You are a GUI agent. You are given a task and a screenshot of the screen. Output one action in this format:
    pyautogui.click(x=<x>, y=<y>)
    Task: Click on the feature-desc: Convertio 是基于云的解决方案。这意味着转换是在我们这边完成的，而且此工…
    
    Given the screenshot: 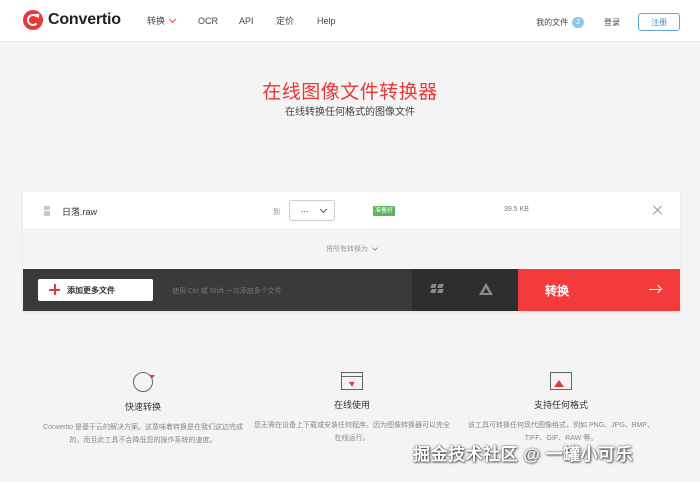 What is the action you would take?
    pyautogui.click(x=143, y=434)
    